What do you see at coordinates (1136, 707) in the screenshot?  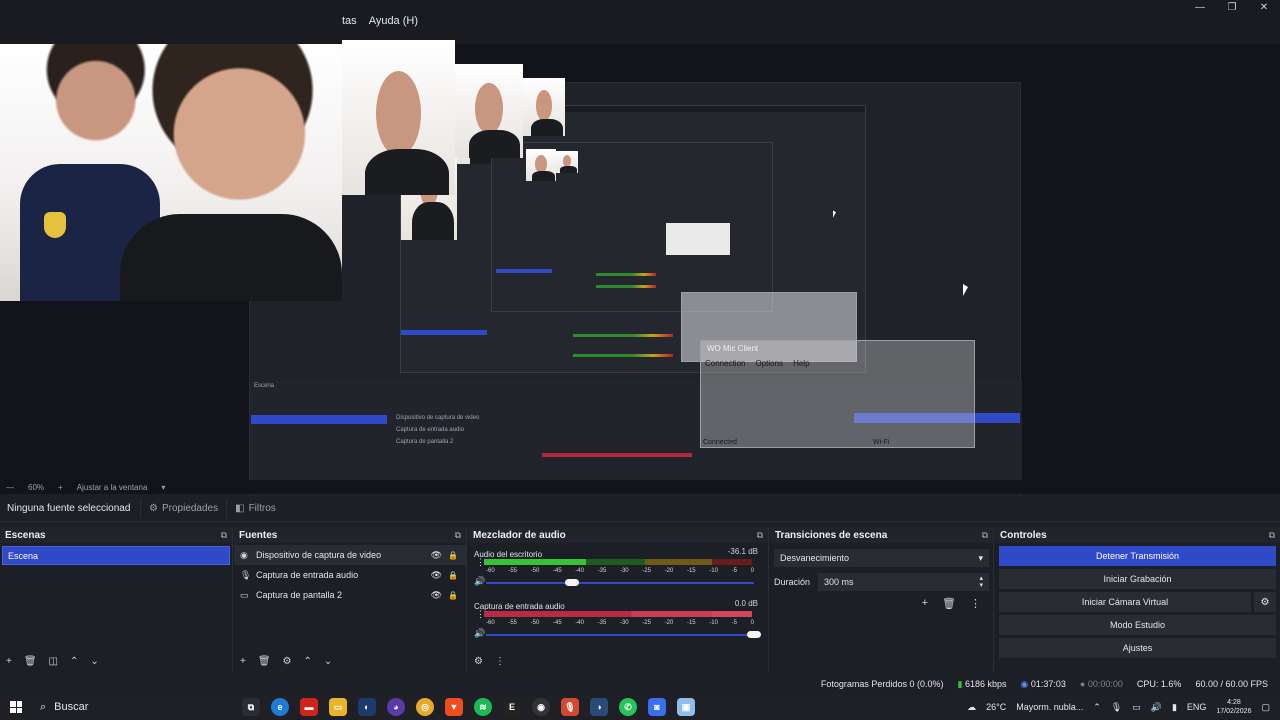 I see `network-icon: ▭` at bounding box center [1136, 707].